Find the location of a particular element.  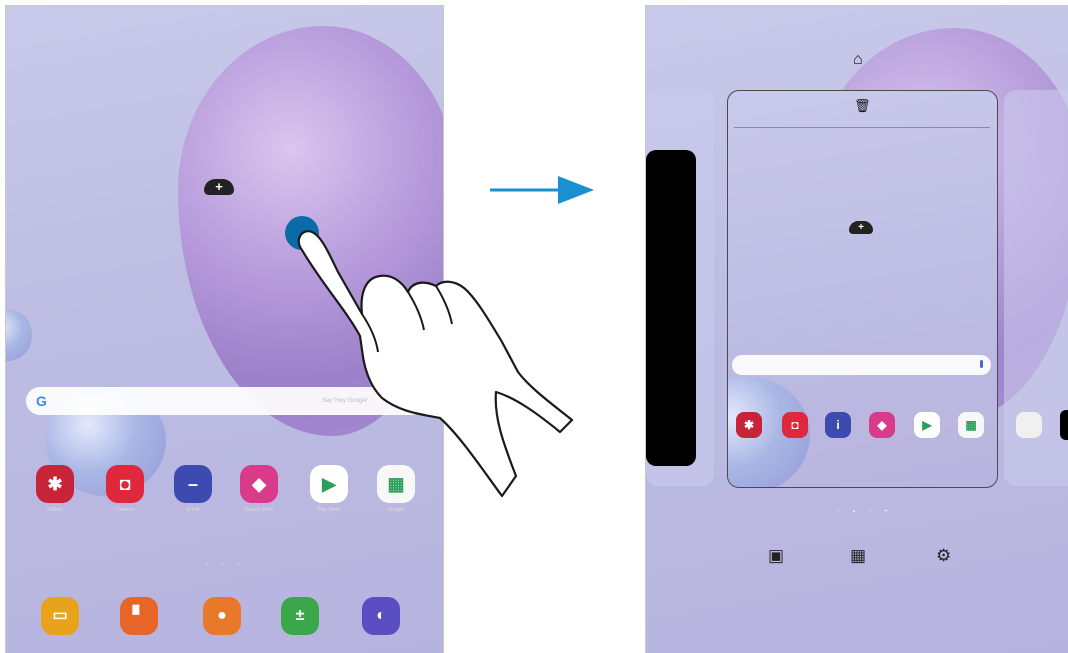

card-divider is located at coordinates (862, 127).